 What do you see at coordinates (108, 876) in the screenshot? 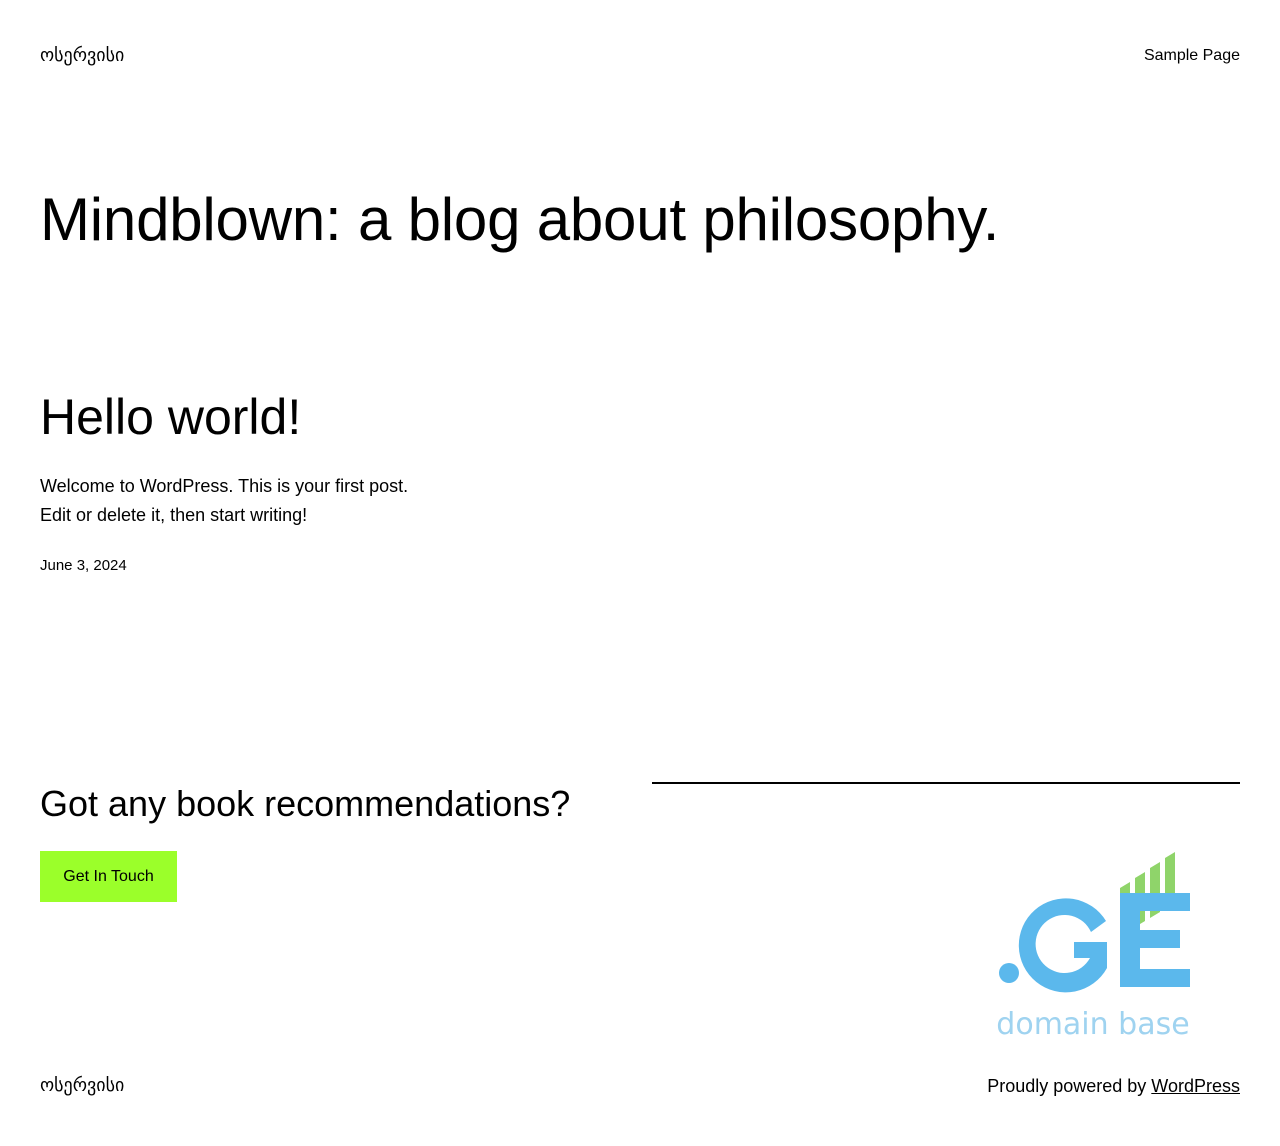
I see `get-in-touch-button: Get In Touch` at bounding box center [108, 876].